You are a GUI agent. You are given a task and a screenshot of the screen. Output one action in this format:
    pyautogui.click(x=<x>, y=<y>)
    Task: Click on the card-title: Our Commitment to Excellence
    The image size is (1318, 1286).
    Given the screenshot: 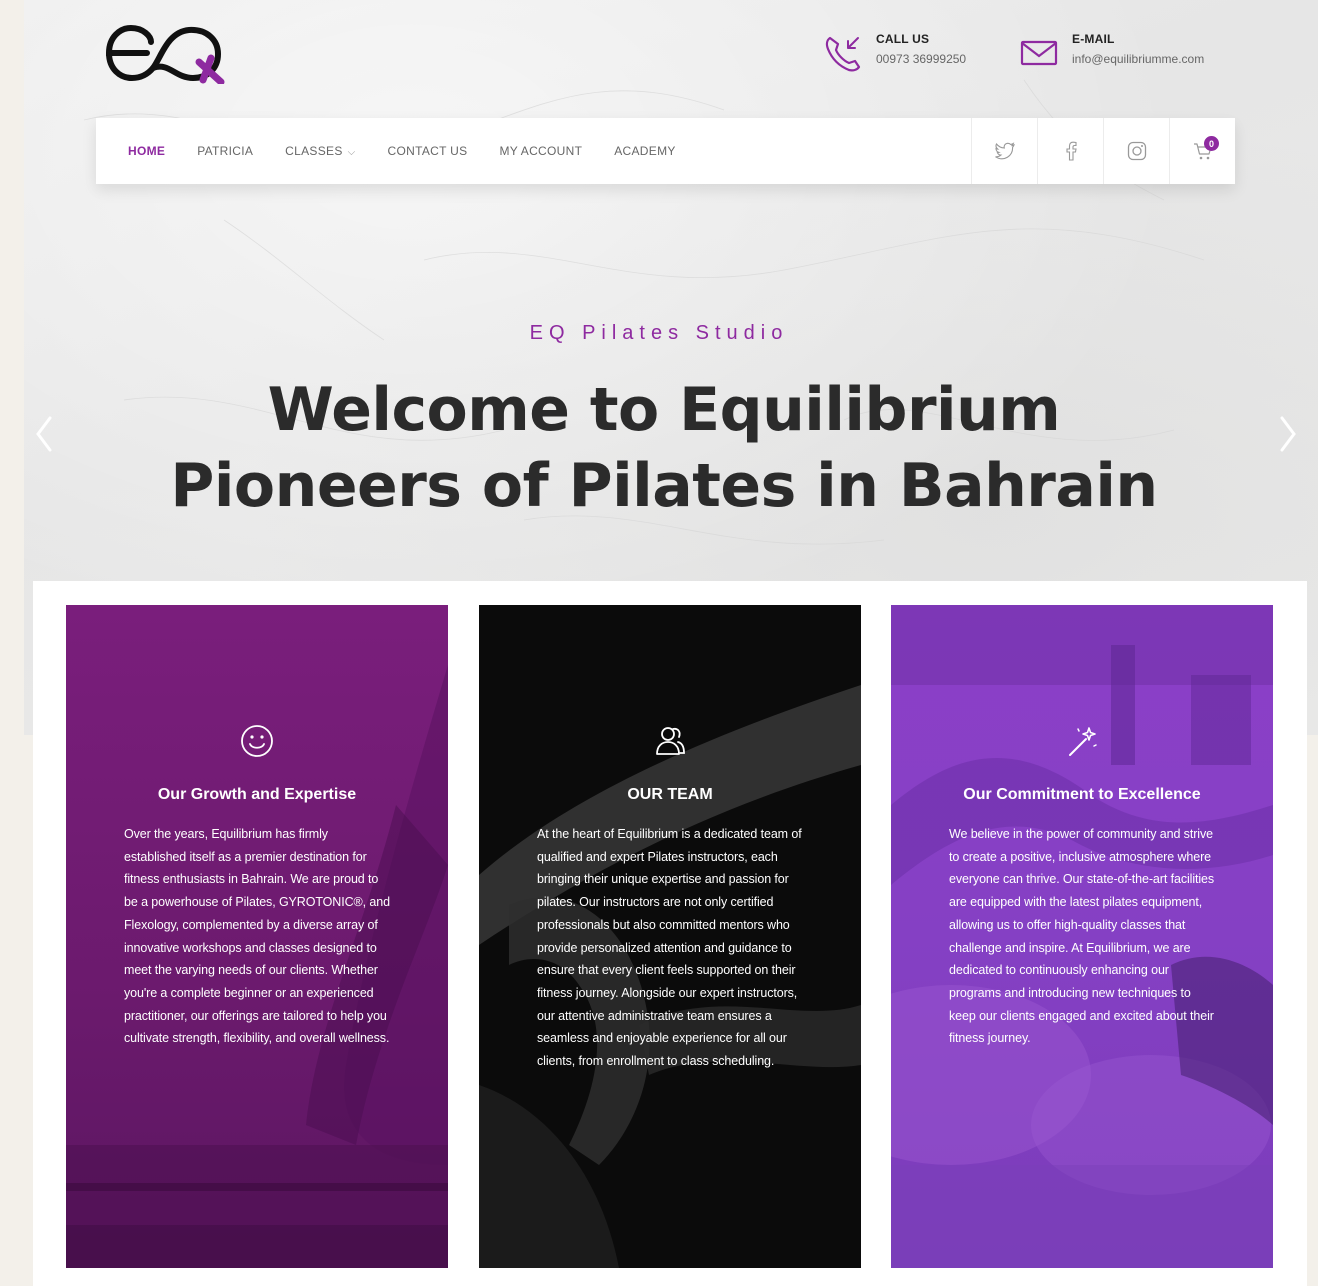 What is the action you would take?
    pyautogui.click(x=1082, y=794)
    